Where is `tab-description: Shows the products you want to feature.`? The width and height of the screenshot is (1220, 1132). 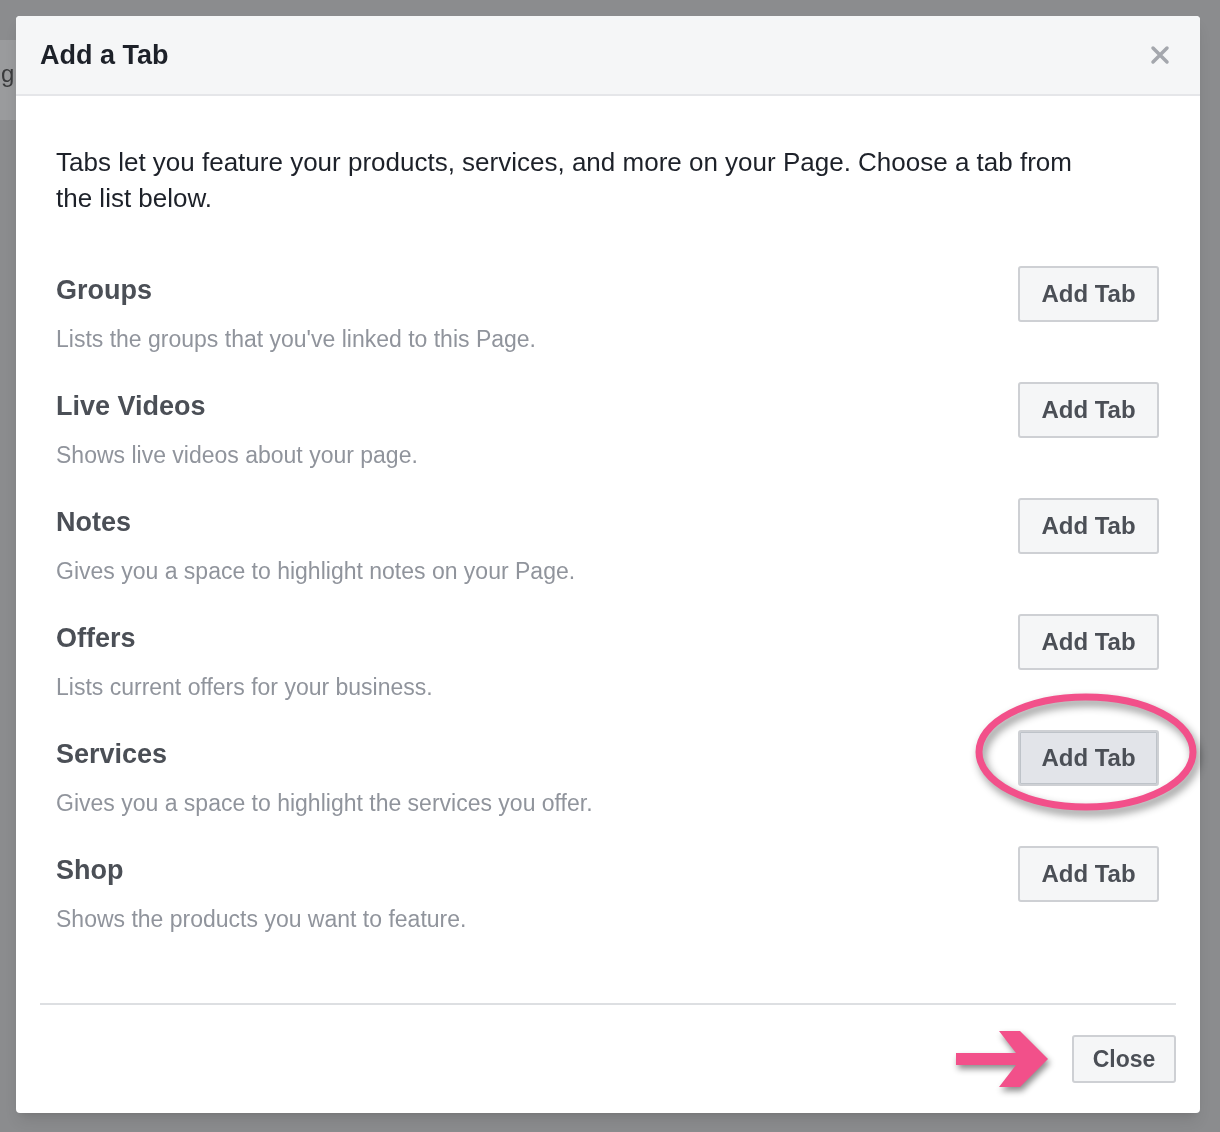
tab-description: Shows the products you want to feature. is located at coordinates (261, 919).